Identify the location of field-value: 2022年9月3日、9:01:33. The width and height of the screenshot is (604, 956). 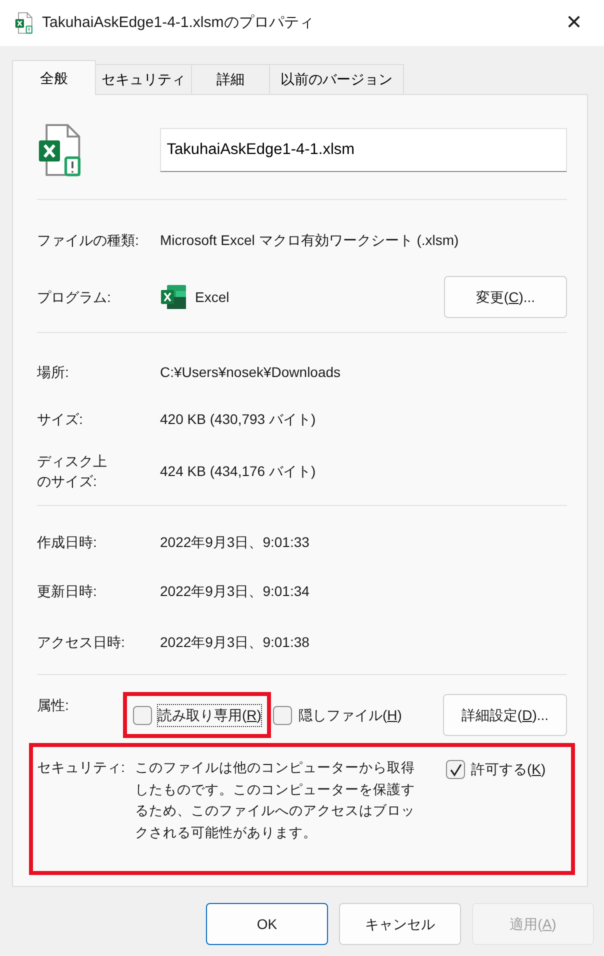
(235, 542).